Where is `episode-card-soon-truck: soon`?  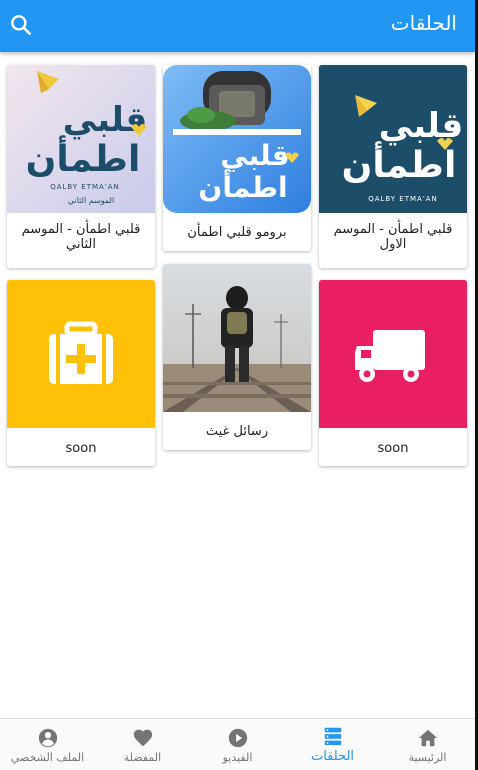 episode-card-soon-truck: soon is located at coordinates (393, 373).